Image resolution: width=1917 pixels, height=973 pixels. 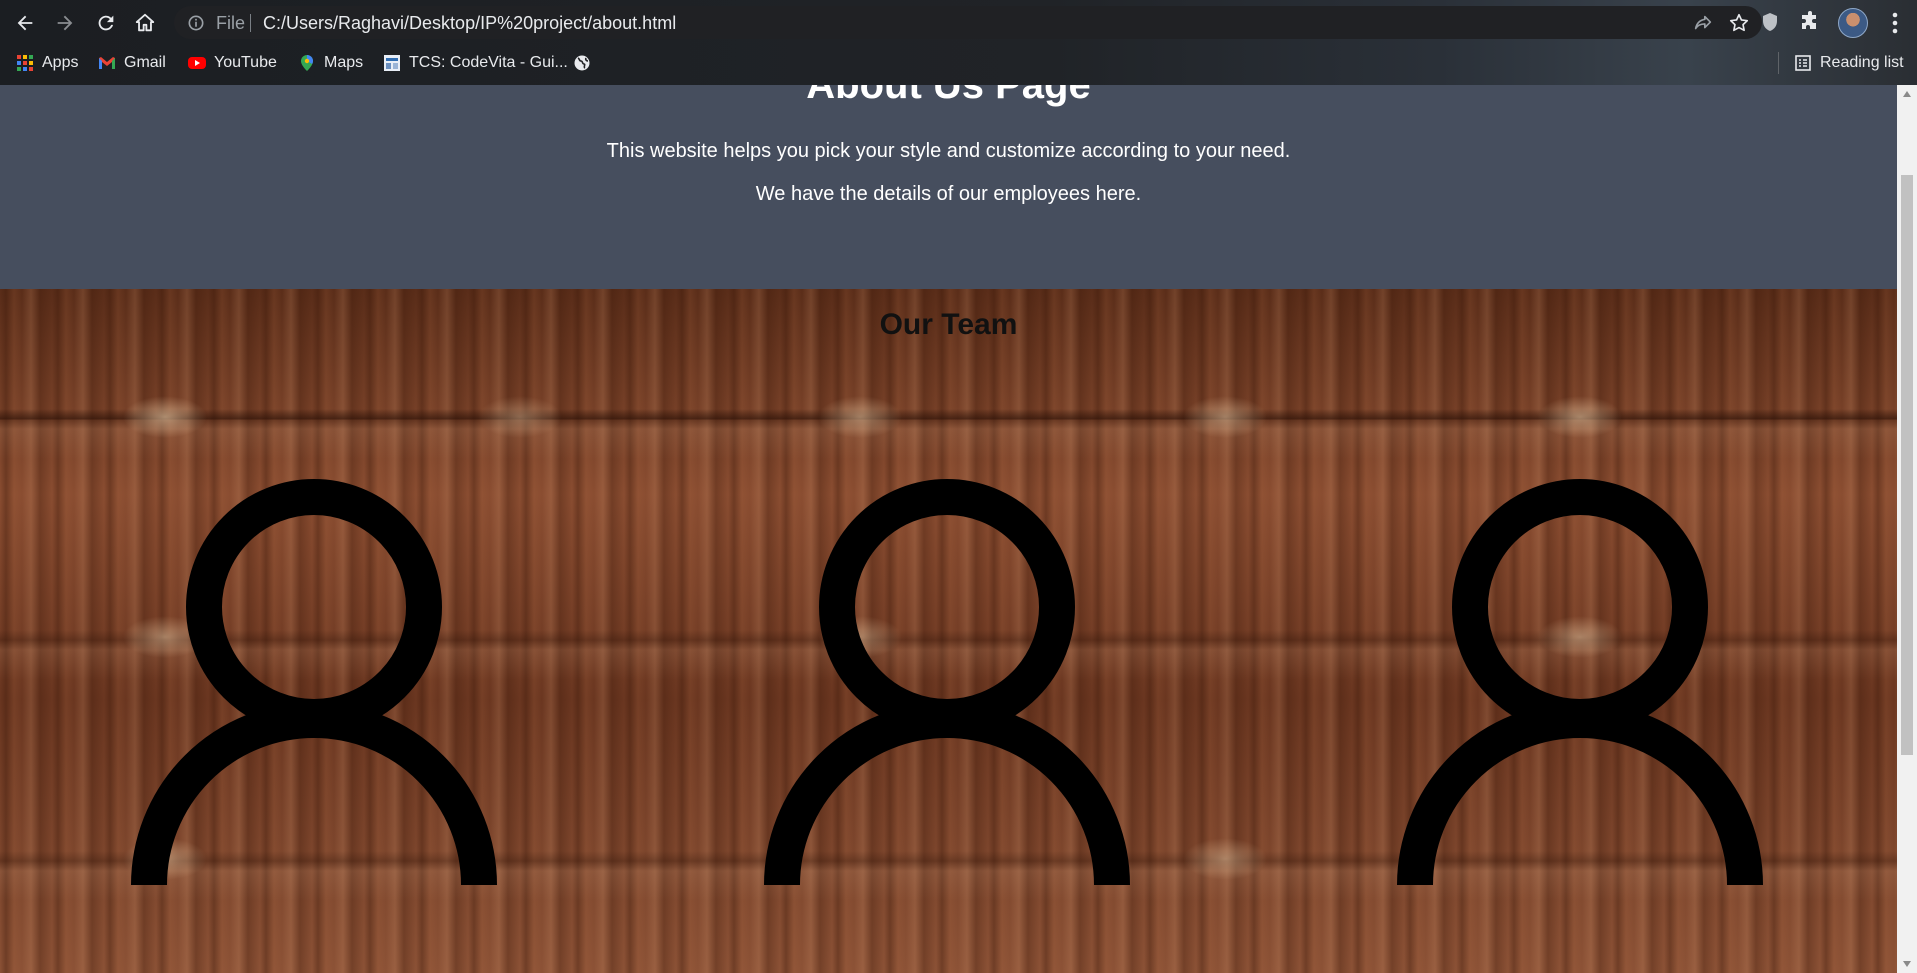 I want to click on share-icon, so click(x=1703, y=23).